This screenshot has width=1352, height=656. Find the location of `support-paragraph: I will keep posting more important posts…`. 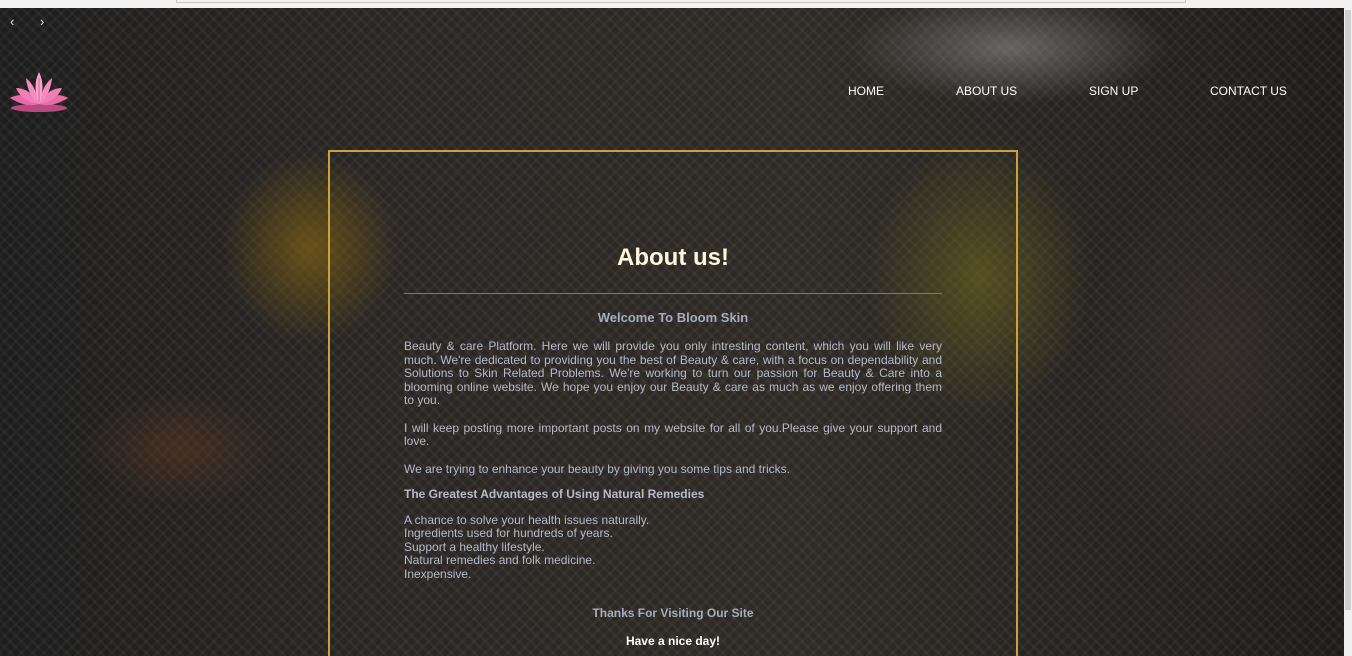

support-paragraph: I will keep posting more important posts… is located at coordinates (673, 434).